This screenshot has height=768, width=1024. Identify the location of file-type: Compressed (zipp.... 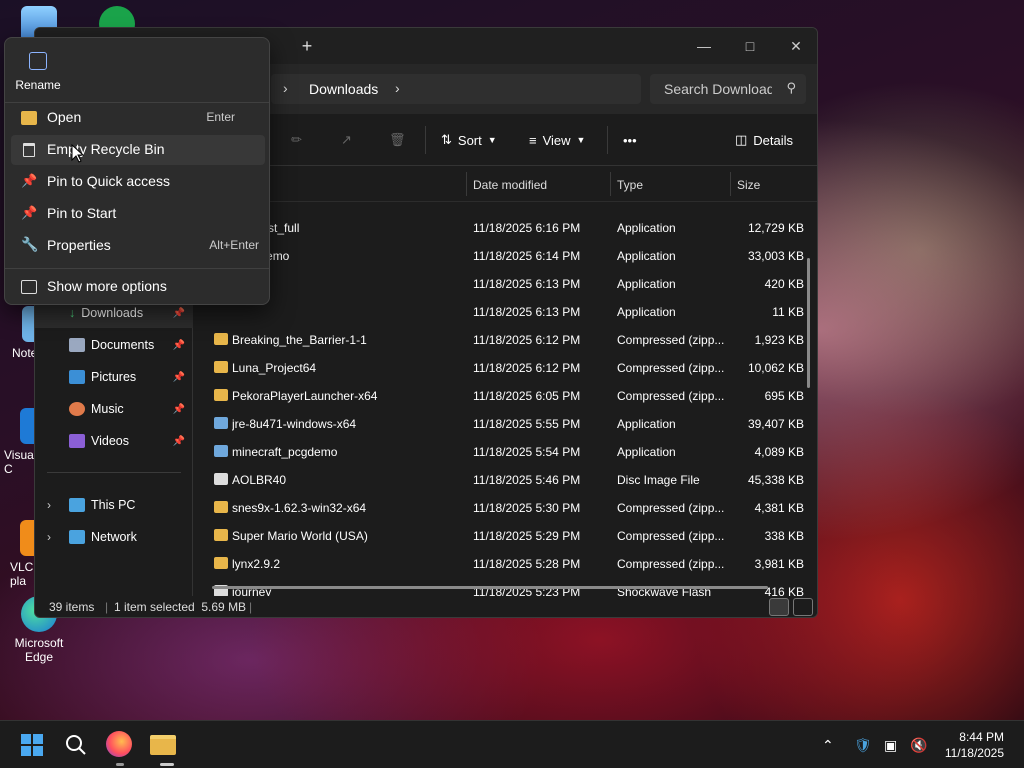
(671, 564).